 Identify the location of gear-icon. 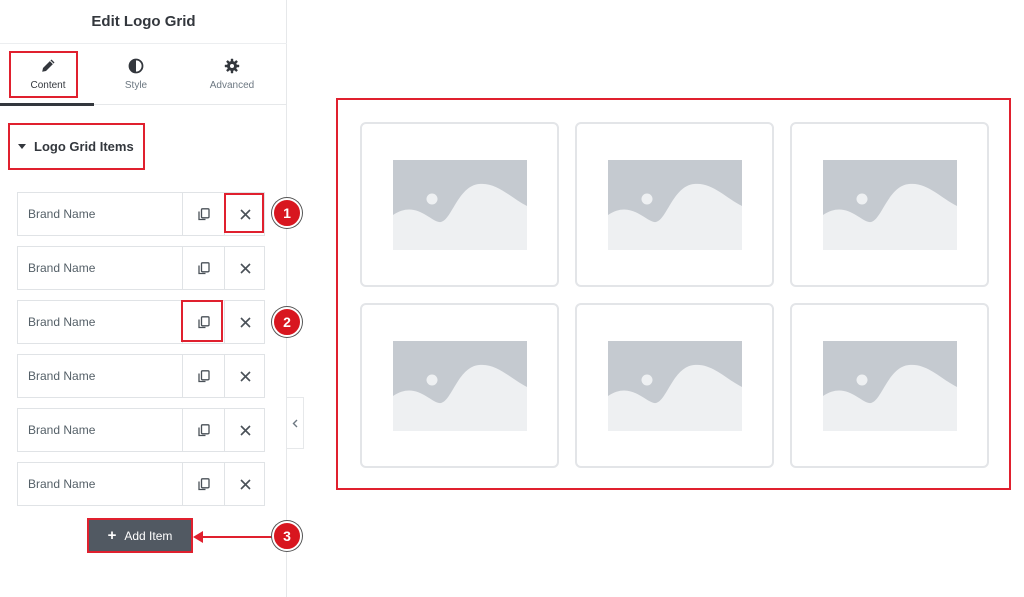
(232, 66).